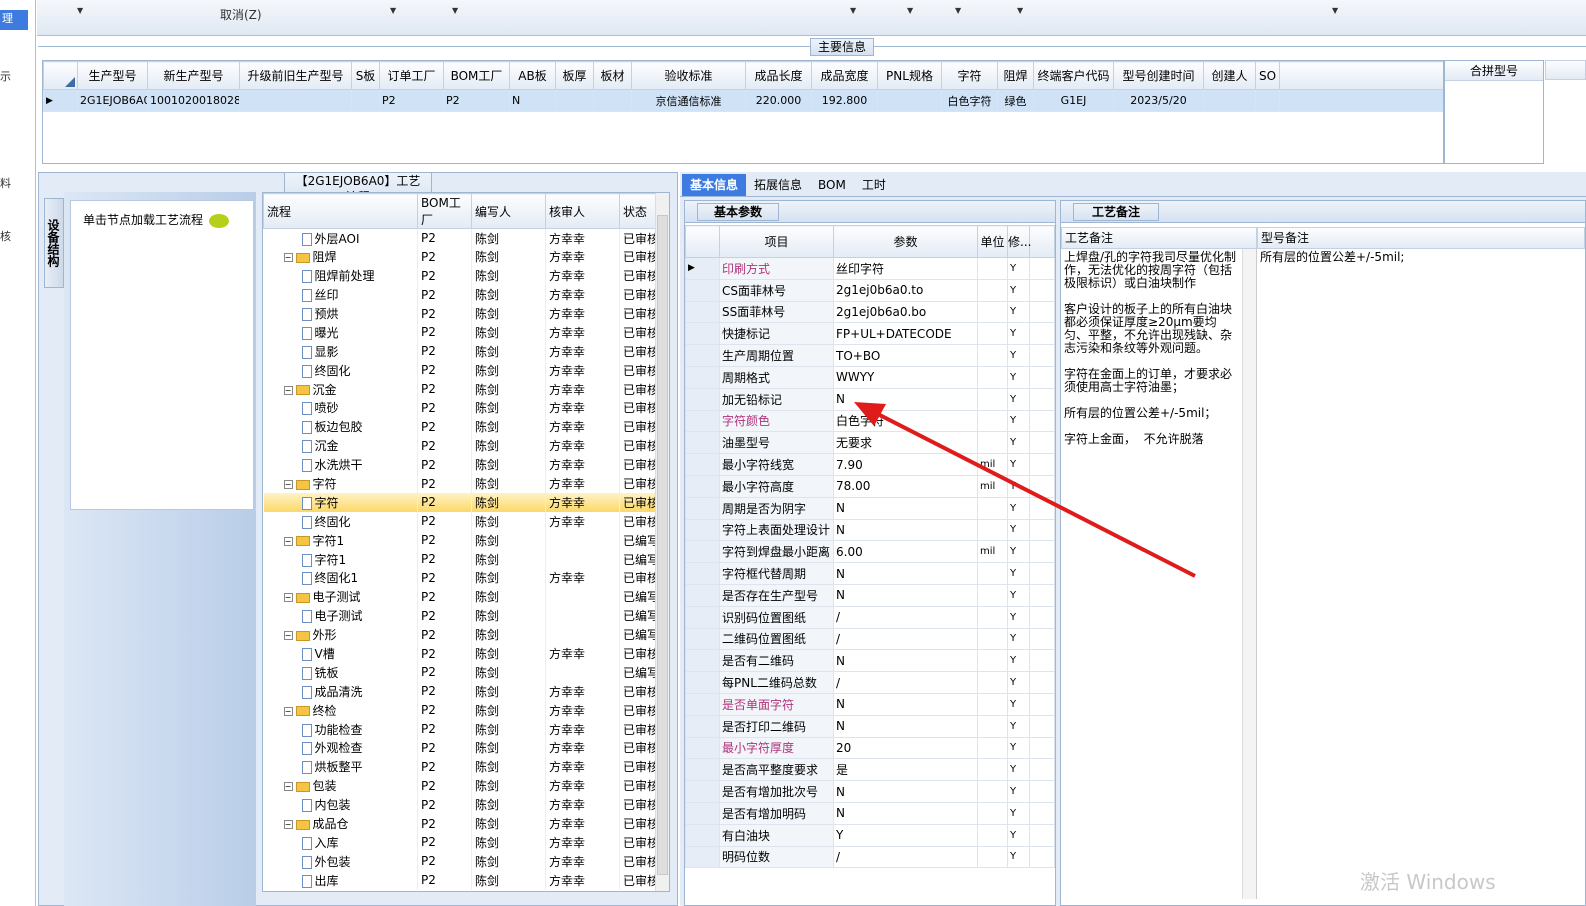 This screenshot has width=1586, height=906. I want to click on param-value: TO+BO, so click(905, 355).